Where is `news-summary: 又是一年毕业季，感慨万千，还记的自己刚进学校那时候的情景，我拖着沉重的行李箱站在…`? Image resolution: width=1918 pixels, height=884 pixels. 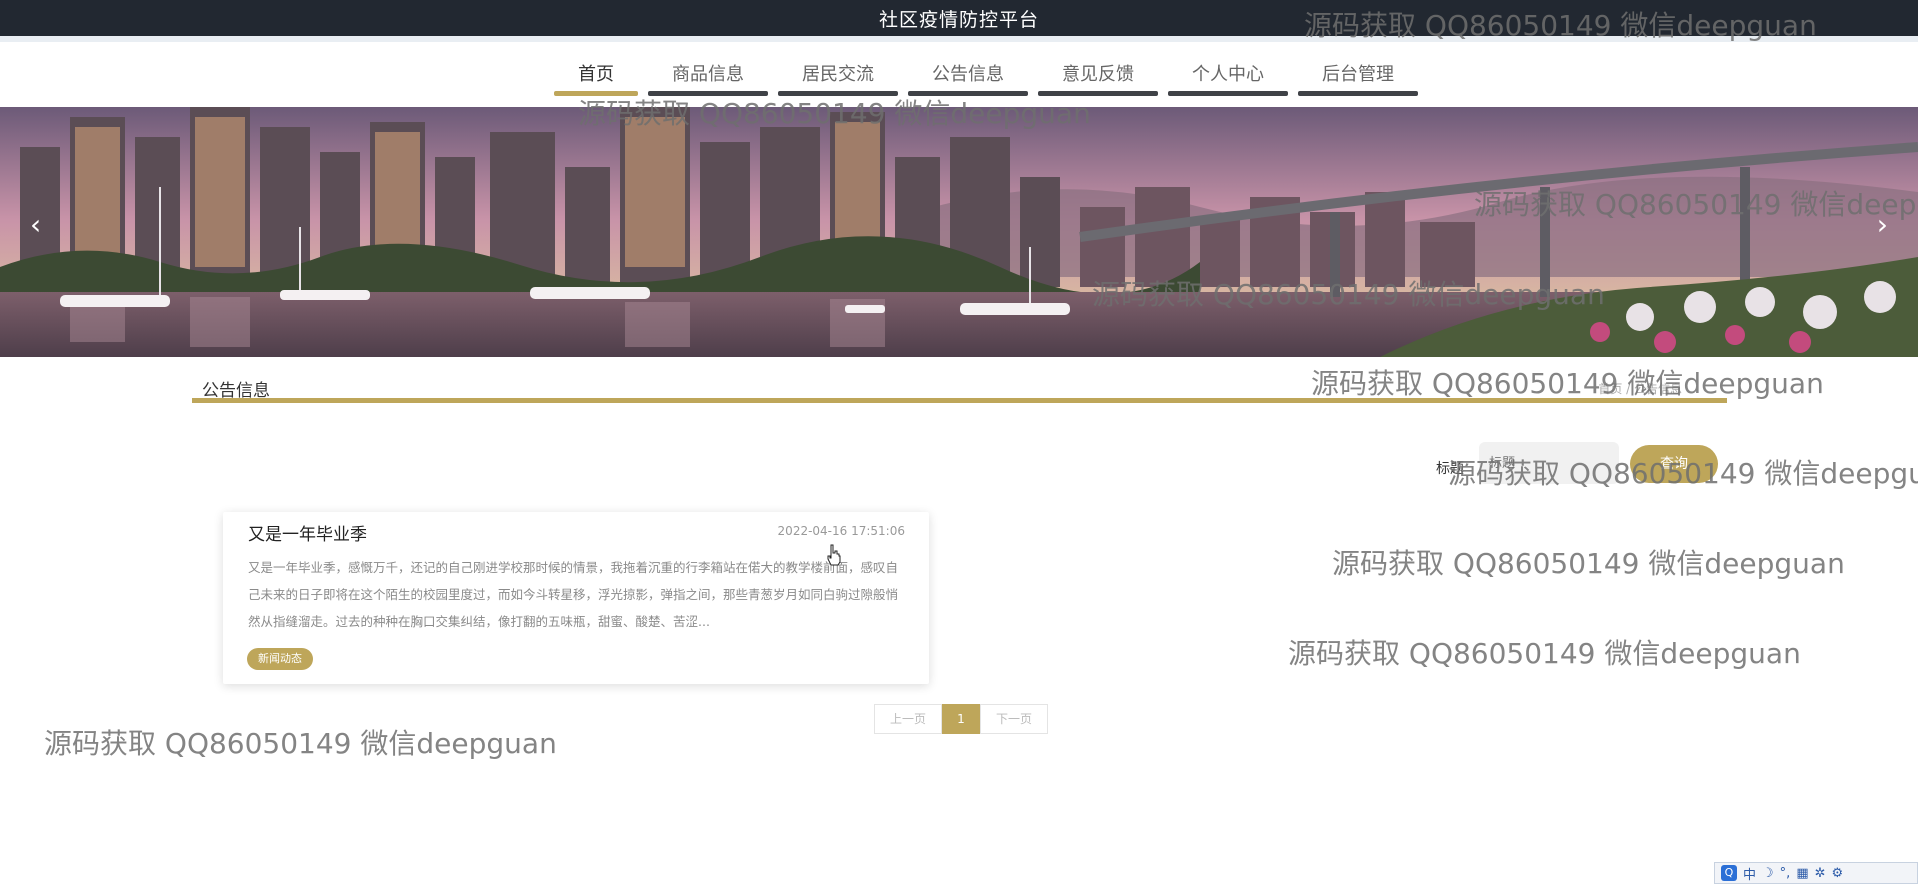 news-summary: 又是一年毕业季，感慨万千，还记的自己刚进学校那时候的情景，我拖着沉重的行李箱站在… is located at coordinates (573, 594).